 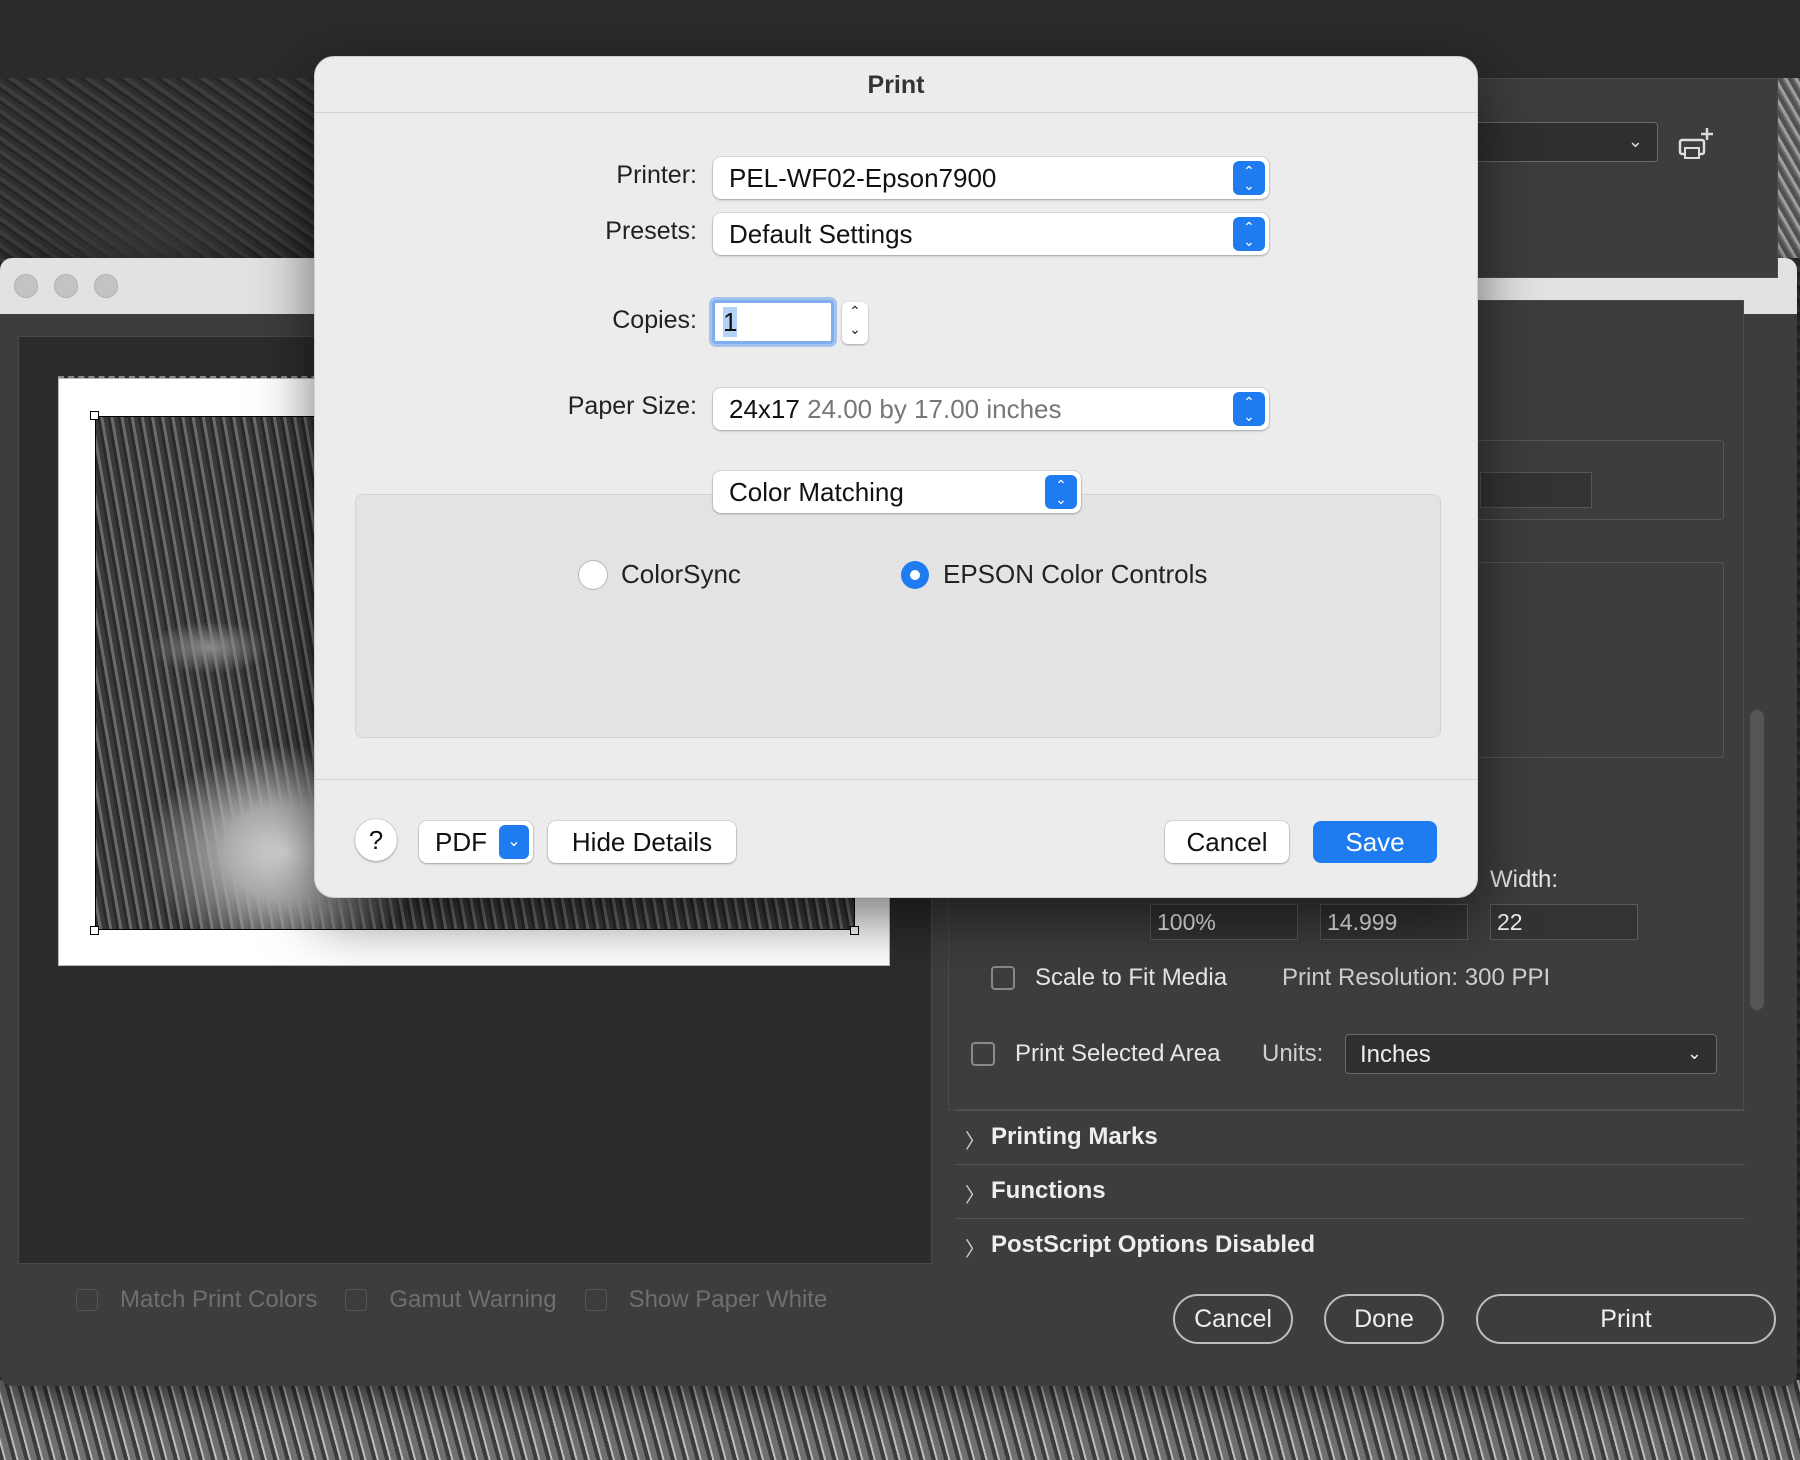 What do you see at coordinates (1118, 1053) in the screenshot?
I see `print-selected-area-label: Print Selected Area` at bounding box center [1118, 1053].